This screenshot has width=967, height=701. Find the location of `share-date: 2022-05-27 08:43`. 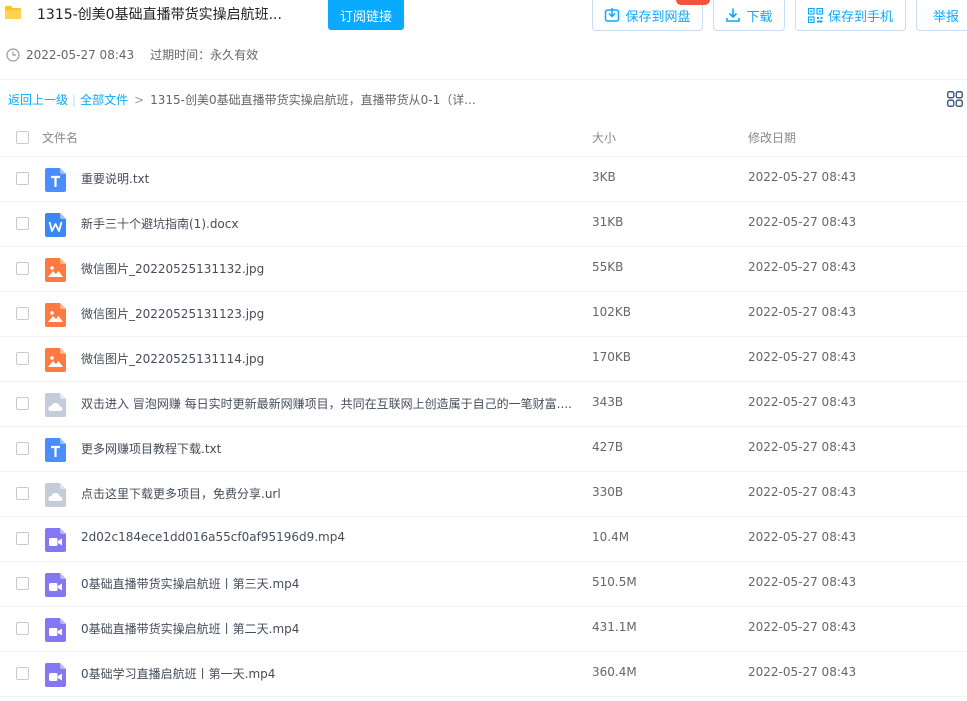

share-date: 2022-05-27 08:43 is located at coordinates (80, 54).